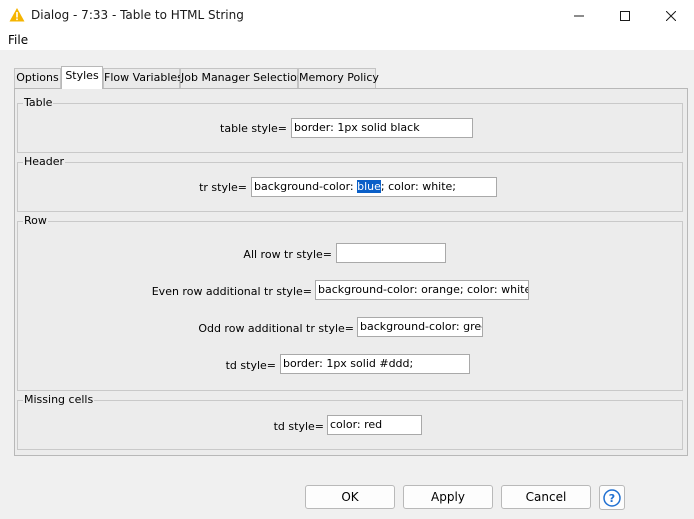 The width and height of the screenshot is (694, 519). Describe the element at coordinates (276, 328) in the screenshot. I see `odd-row-tr-style-label: Odd row additional tr style=` at that location.